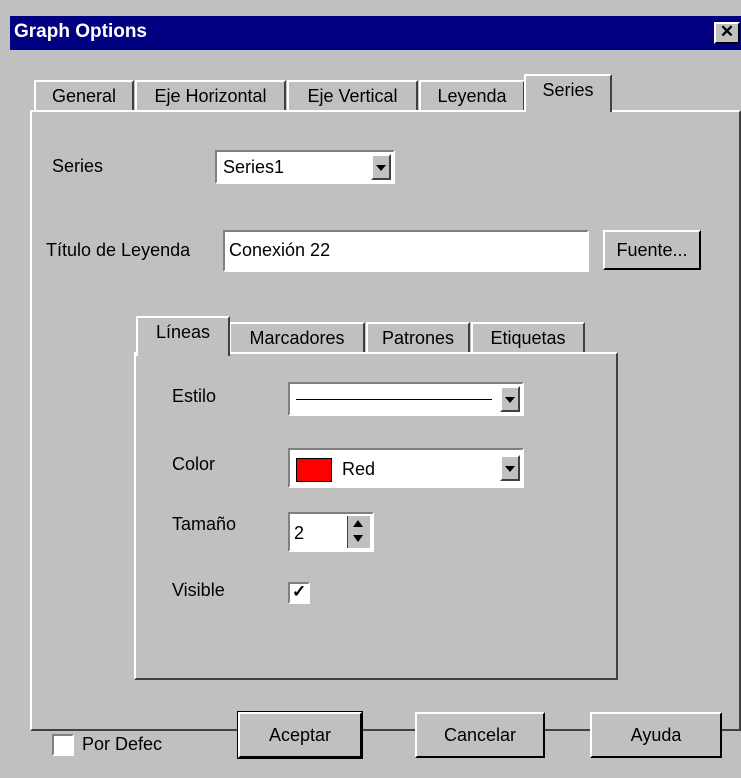  Describe the element at coordinates (254, 167) in the screenshot. I see `series-select-value: Series1` at that location.